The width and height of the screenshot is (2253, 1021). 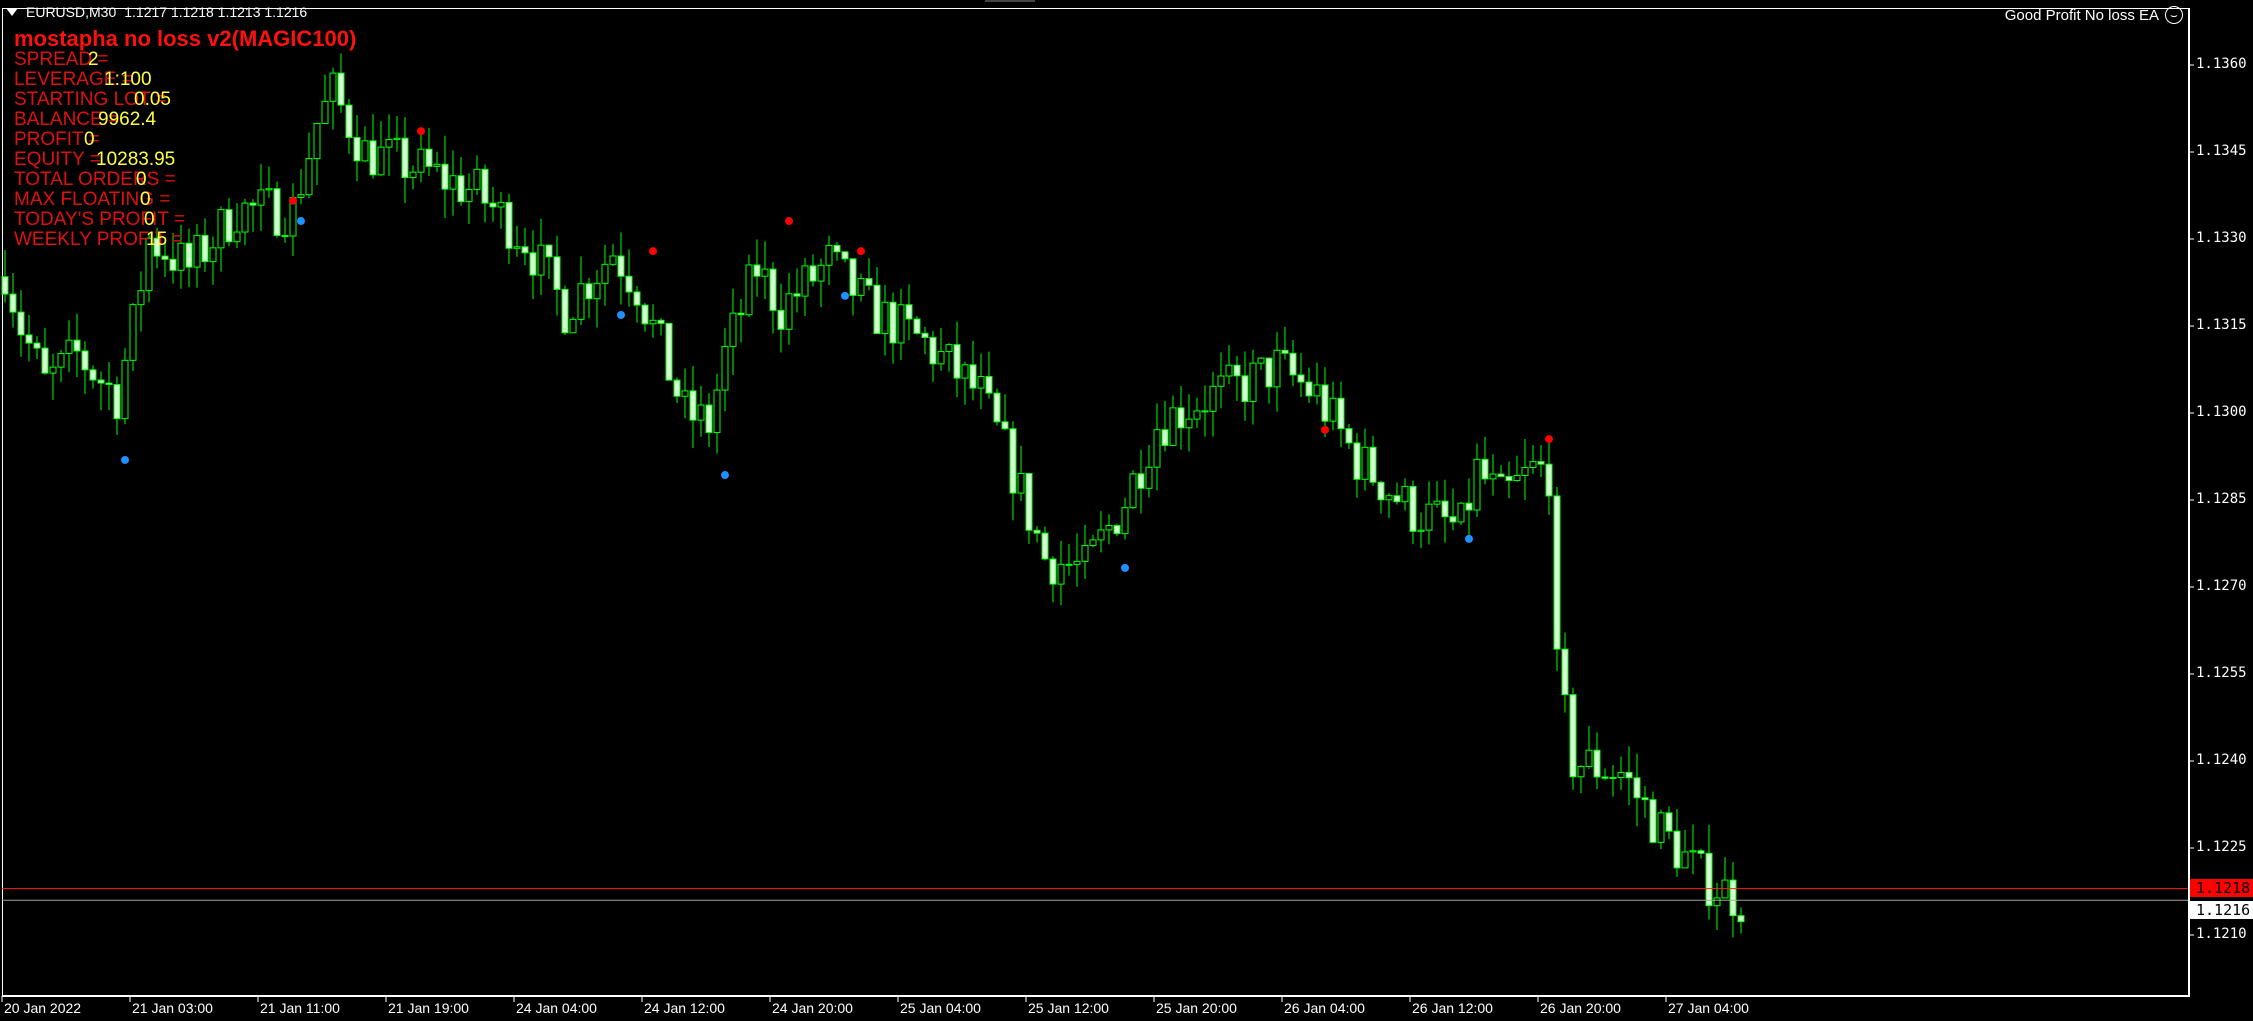 I want to click on price-axis, so click(x=2189, y=502).